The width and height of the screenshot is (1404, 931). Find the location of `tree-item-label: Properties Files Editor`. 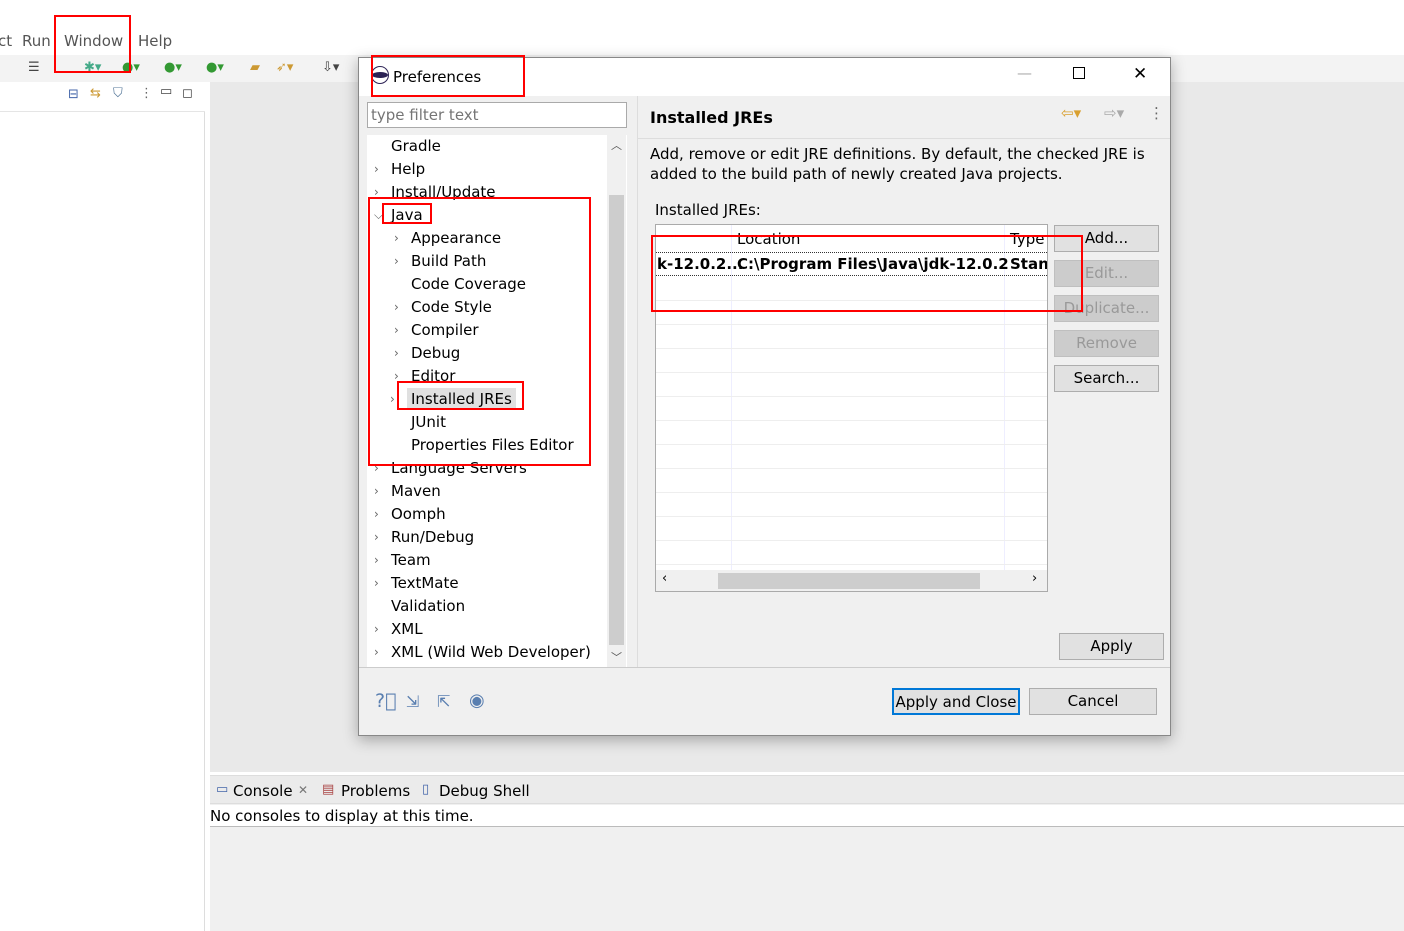

tree-item-label: Properties Files Editor is located at coordinates (492, 445).